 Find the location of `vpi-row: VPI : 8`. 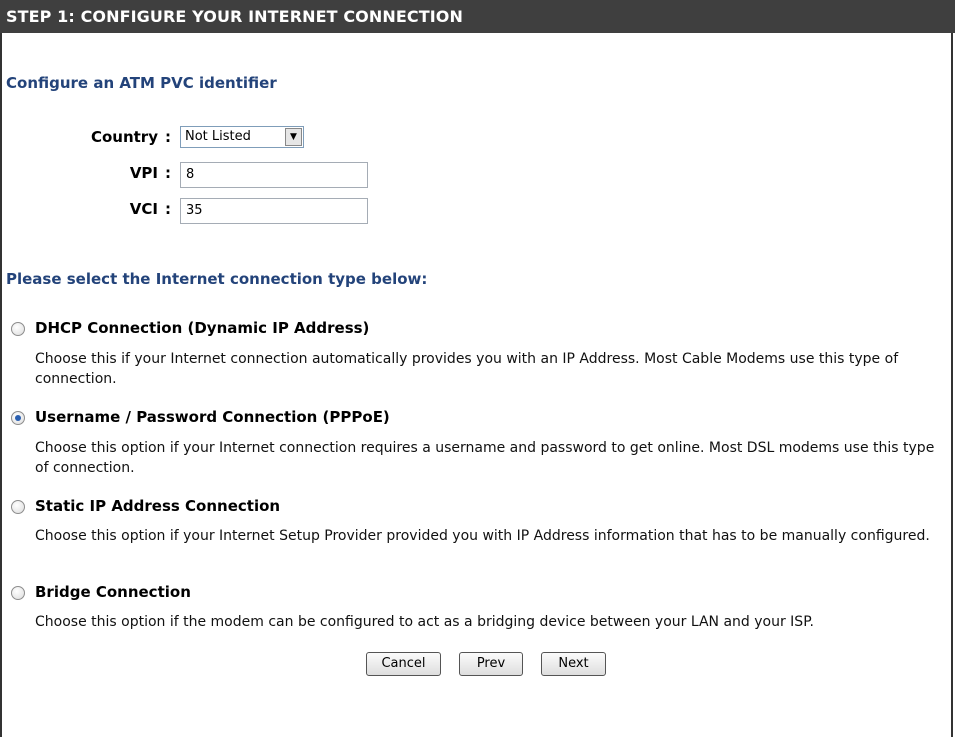

vpi-row: VPI : 8 is located at coordinates (200, 174).